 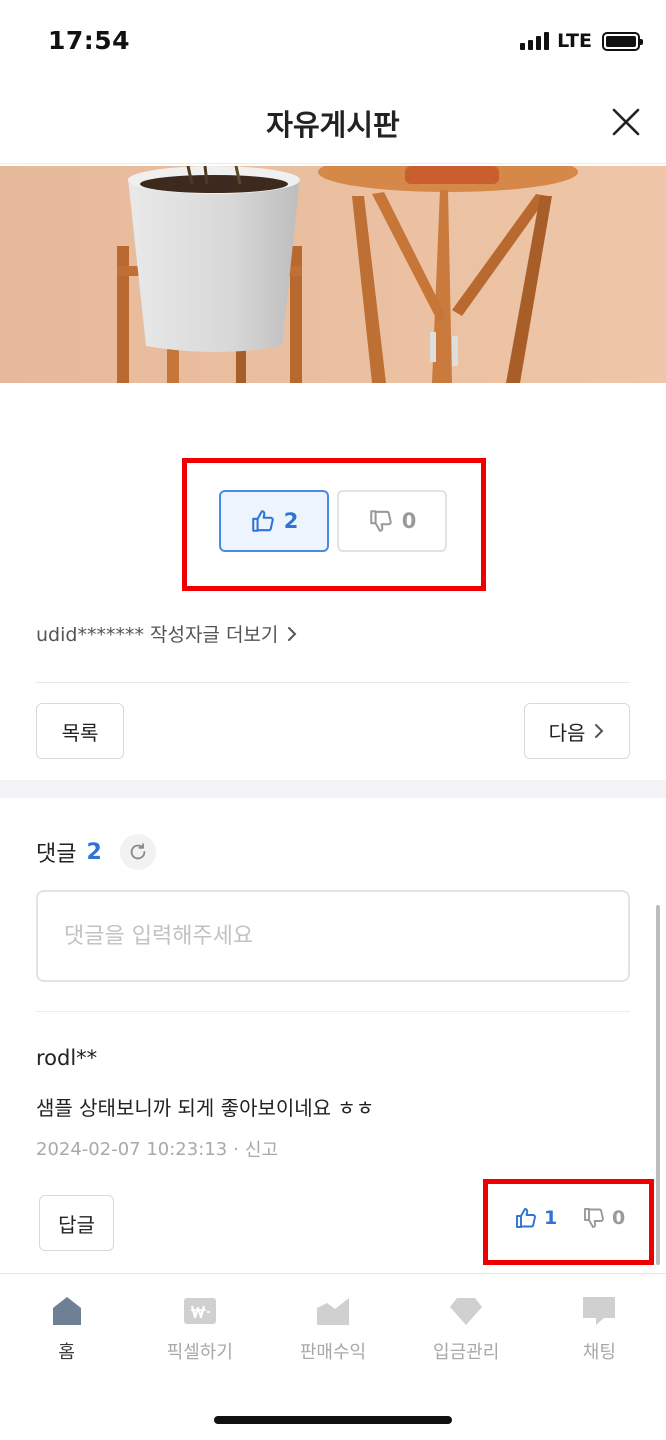 I want to click on comments-count: 2, so click(x=94, y=852).